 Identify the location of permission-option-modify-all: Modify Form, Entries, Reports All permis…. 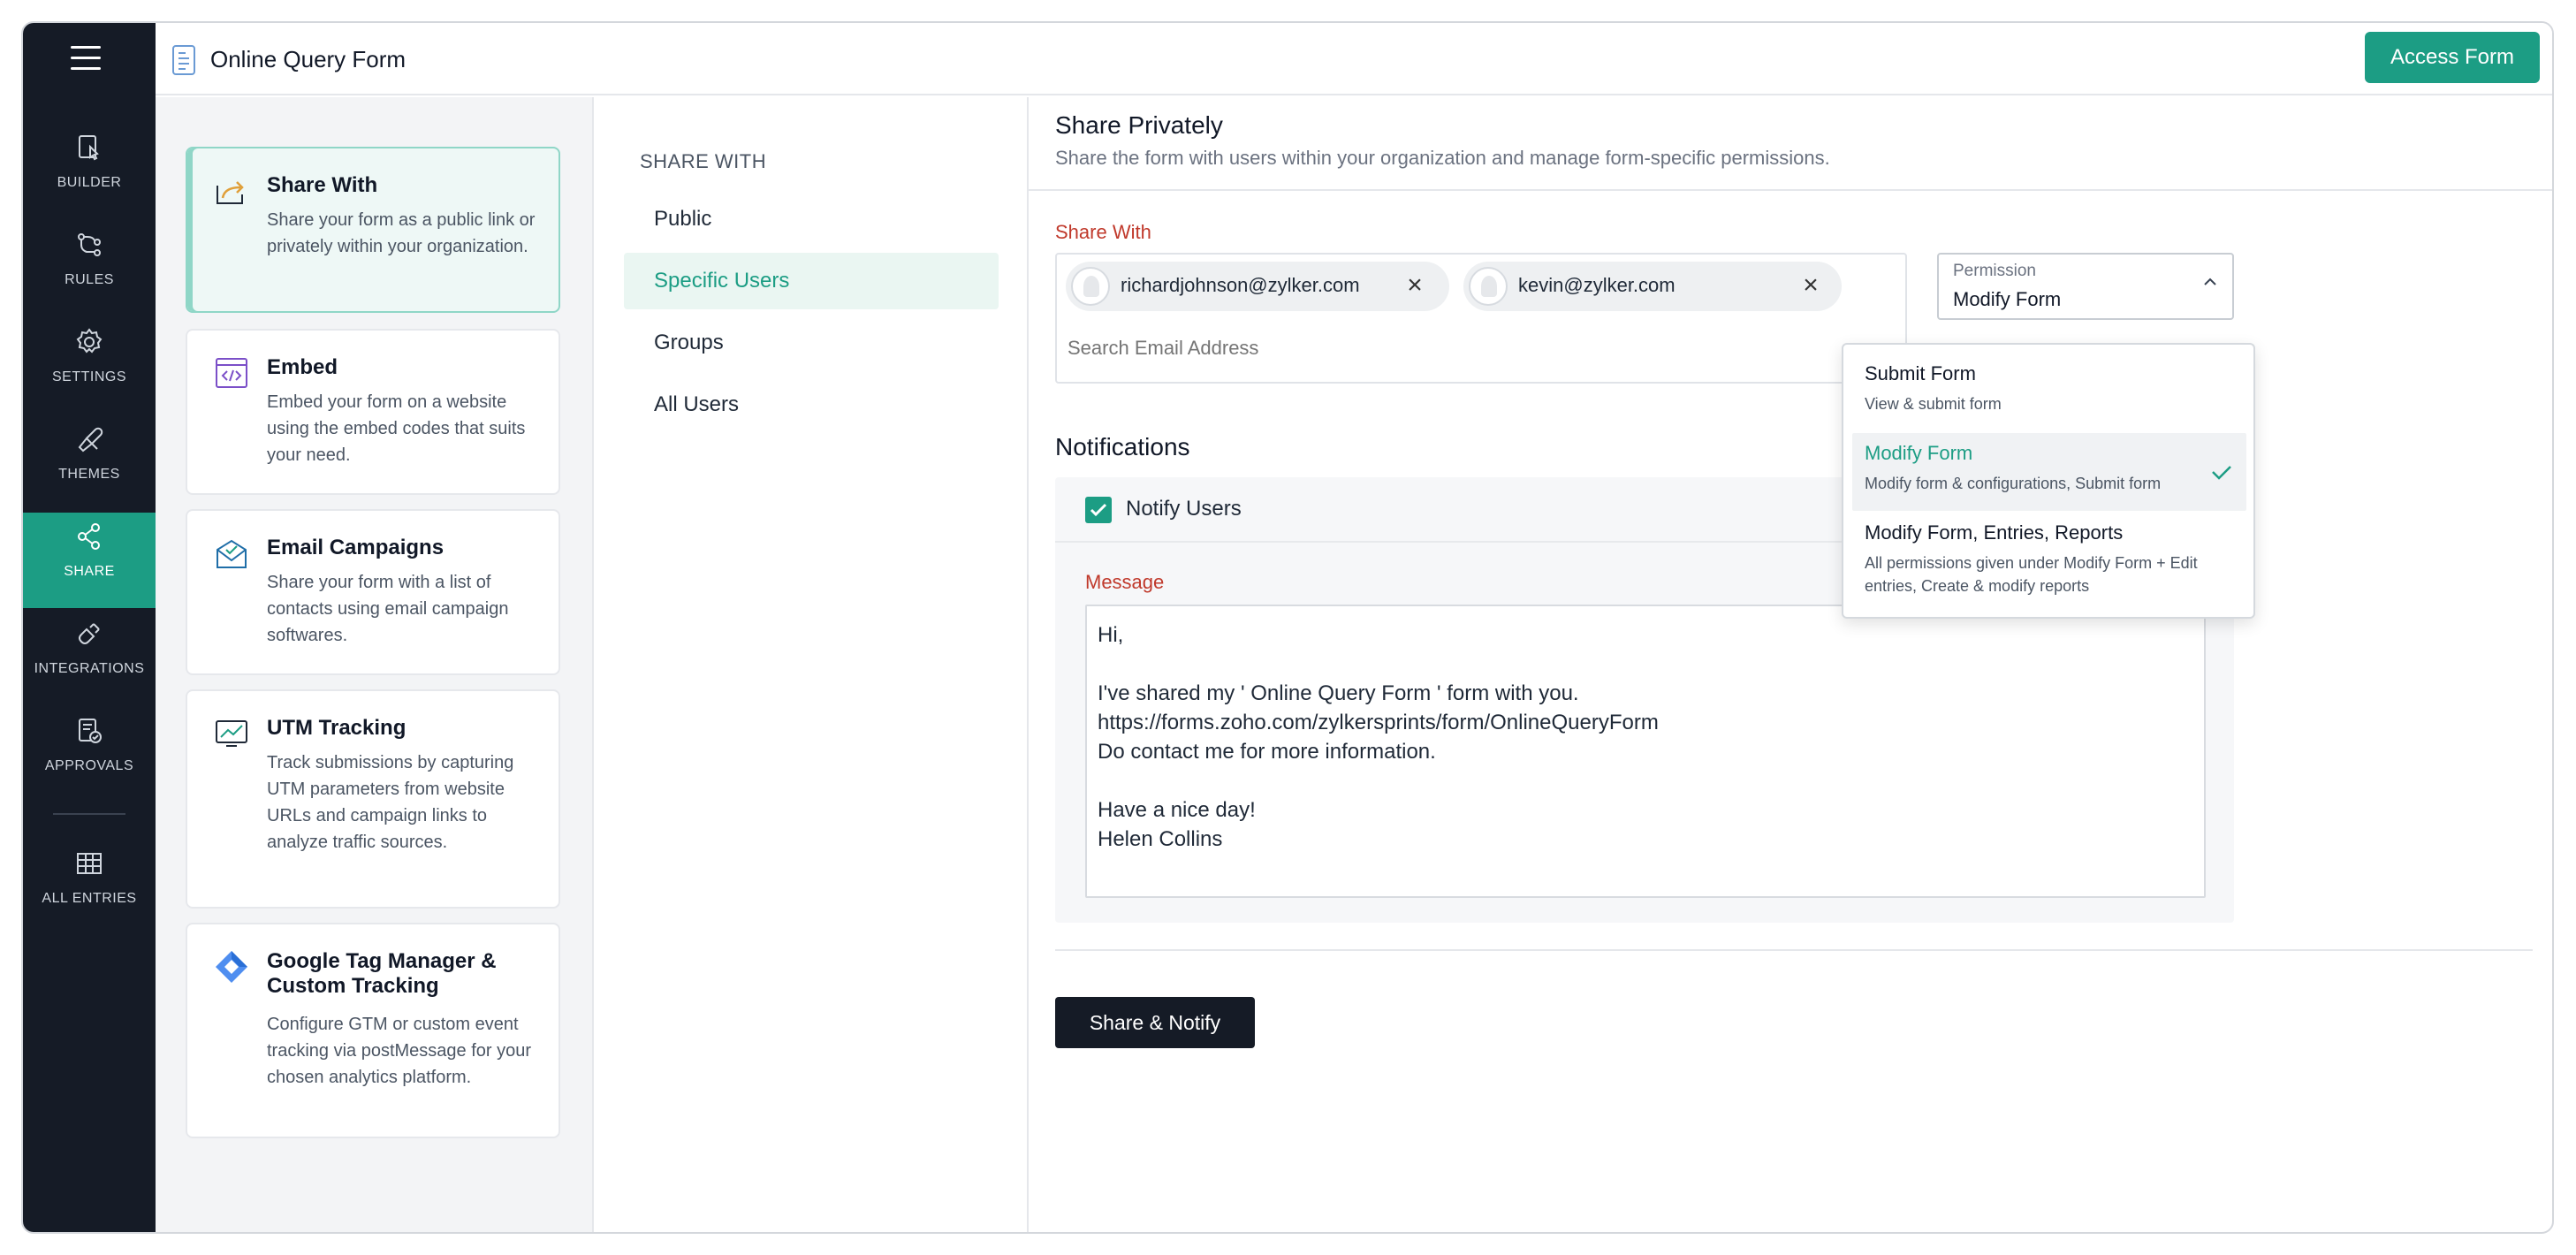
(2049, 561).